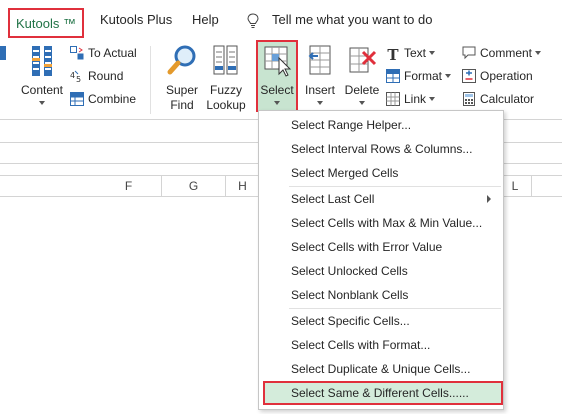 The image size is (562, 414). I want to click on menu-item-last-cell: Select Last Cell, so click(381, 199).